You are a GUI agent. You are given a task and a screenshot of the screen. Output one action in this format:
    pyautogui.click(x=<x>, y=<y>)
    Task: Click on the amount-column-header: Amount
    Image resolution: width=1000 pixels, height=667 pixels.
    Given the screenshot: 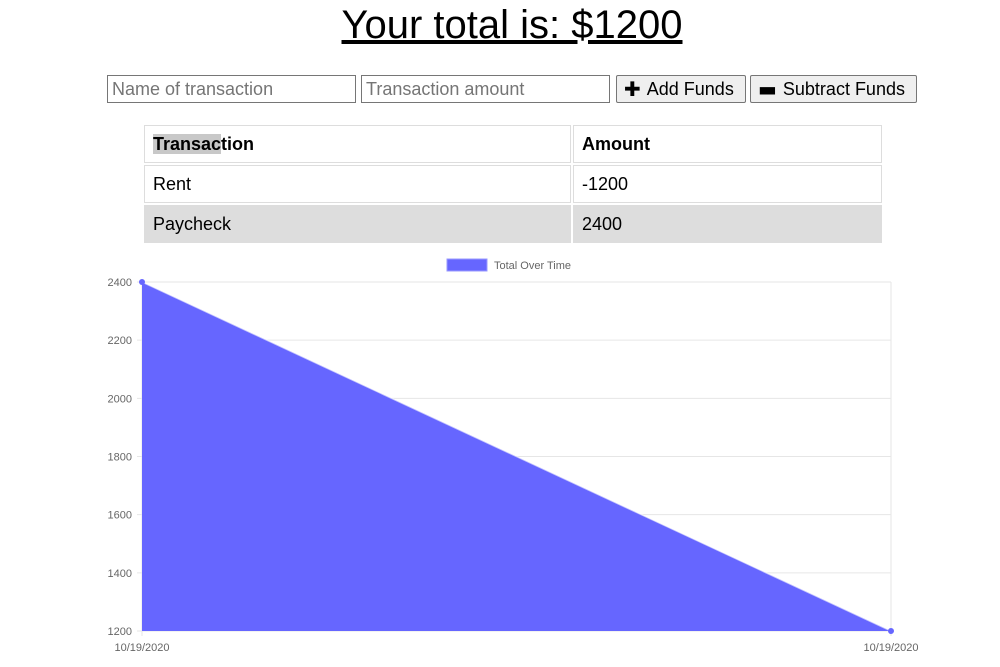 What is the action you would take?
    pyautogui.click(x=727, y=144)
    